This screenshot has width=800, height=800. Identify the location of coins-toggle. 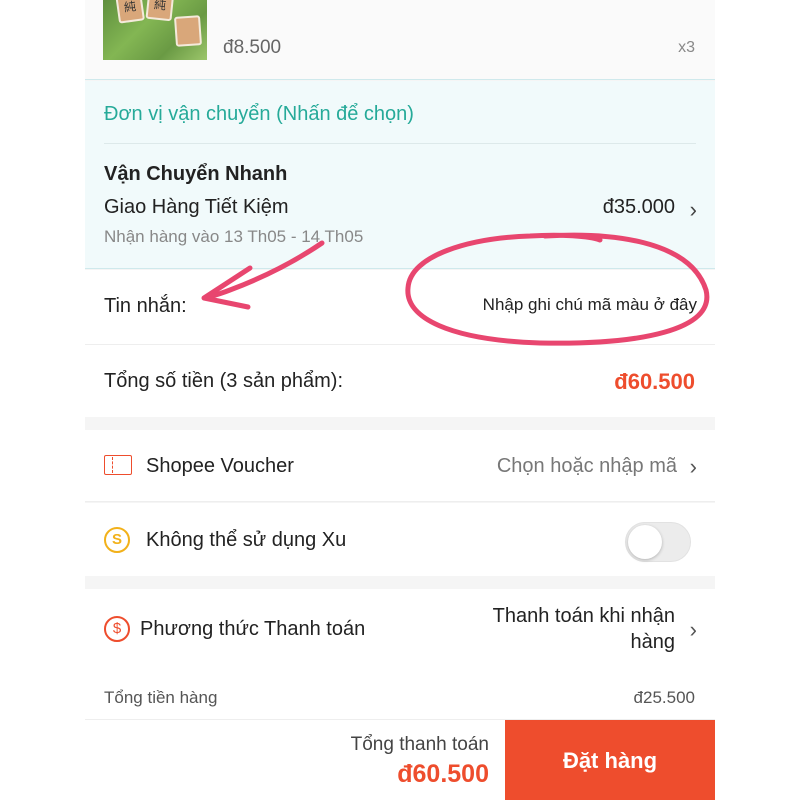
(658, 542).